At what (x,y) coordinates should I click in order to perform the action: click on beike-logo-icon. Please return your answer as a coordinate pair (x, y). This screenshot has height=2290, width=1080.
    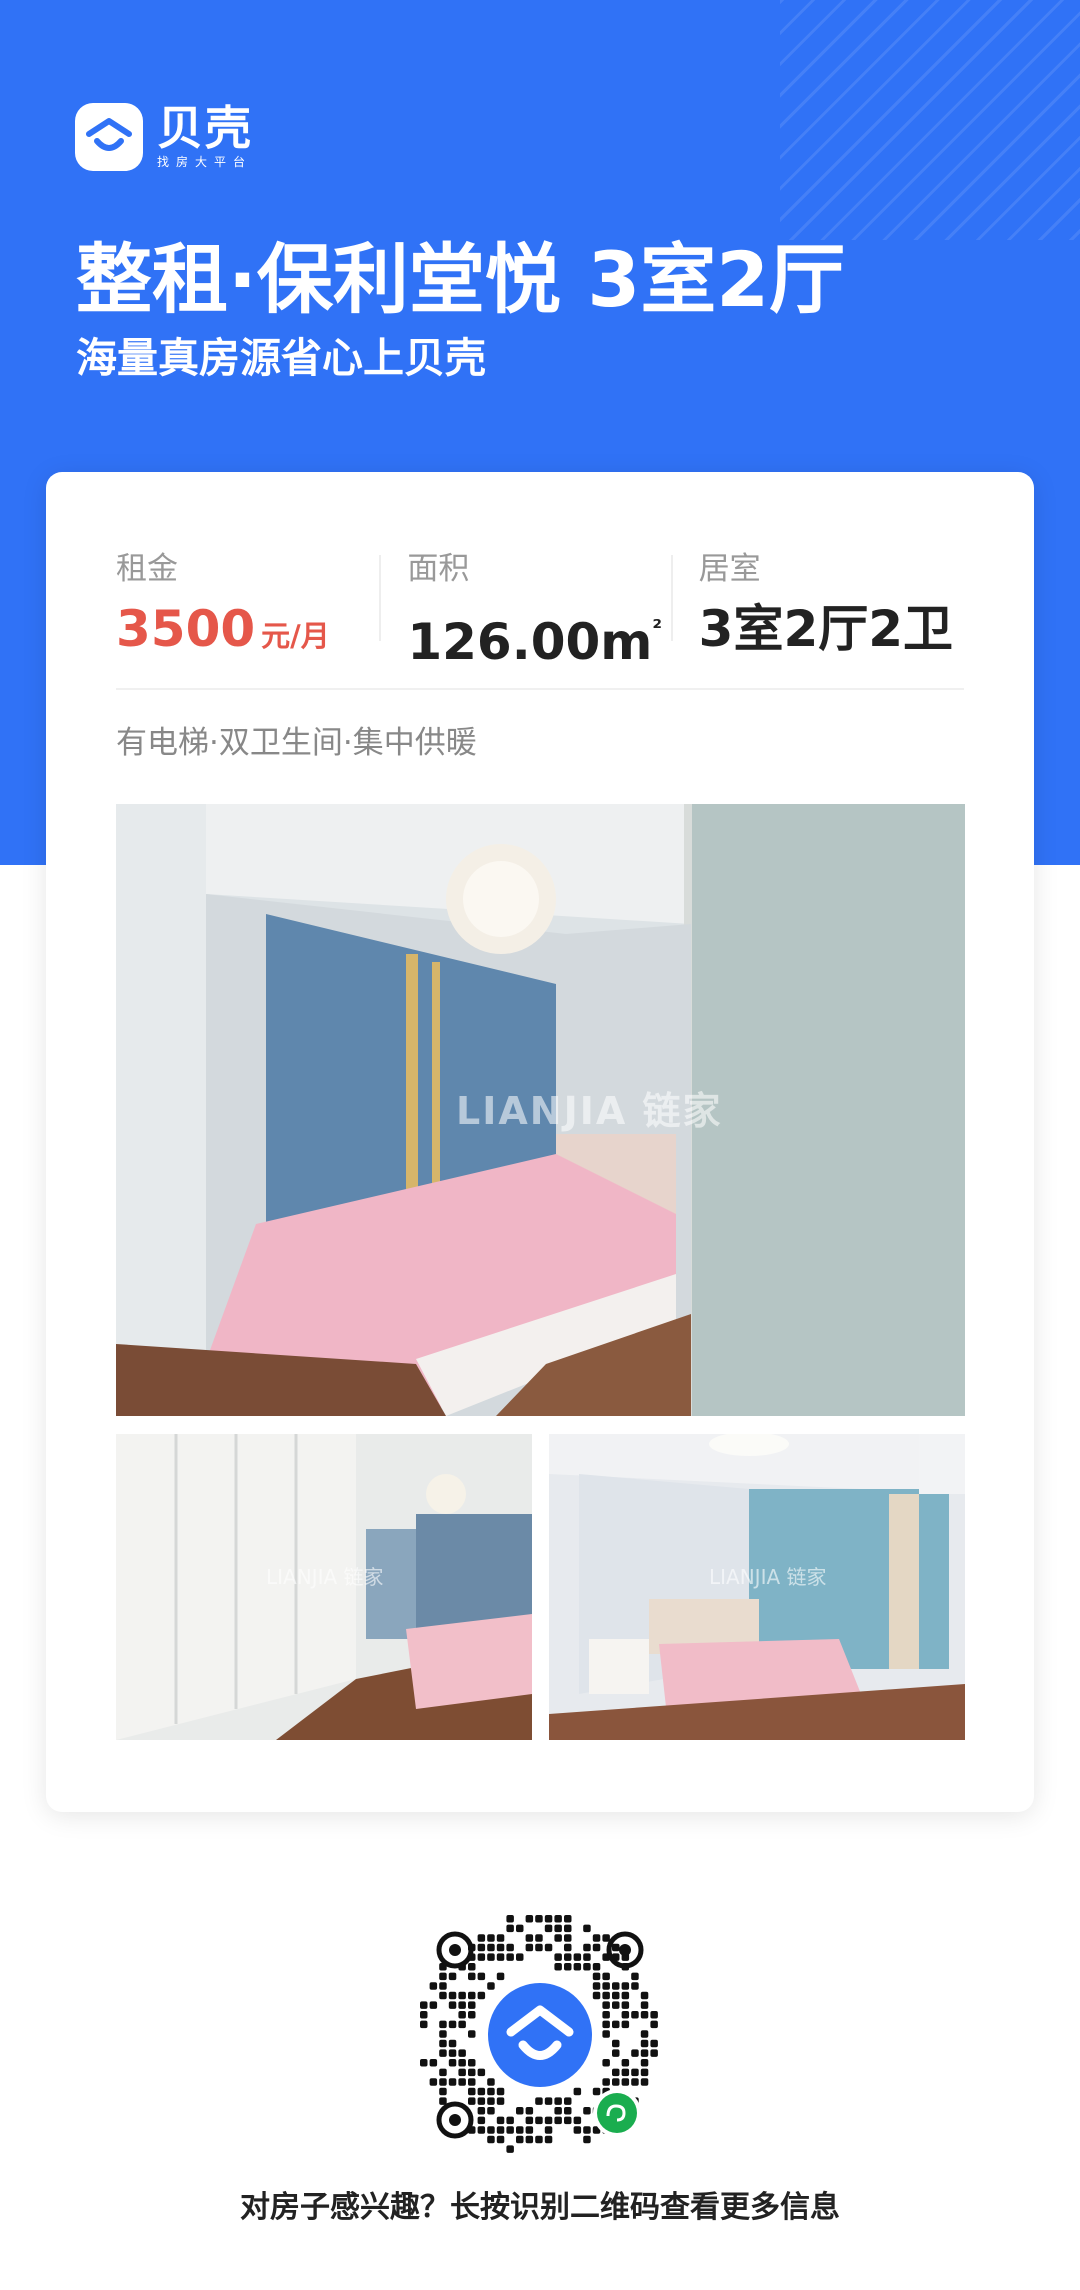
    Looking at the image, I should click on (540, 2035).